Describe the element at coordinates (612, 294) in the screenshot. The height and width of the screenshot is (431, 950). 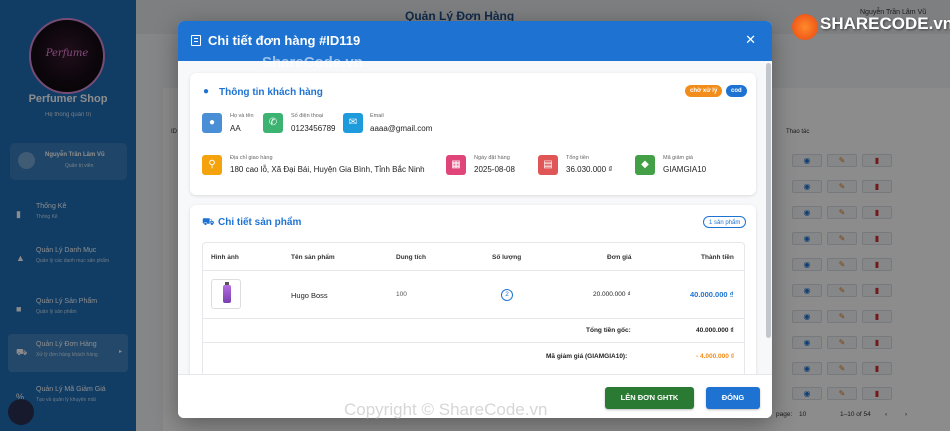
I see `product-price: 20.000.000 ₫` at that location.